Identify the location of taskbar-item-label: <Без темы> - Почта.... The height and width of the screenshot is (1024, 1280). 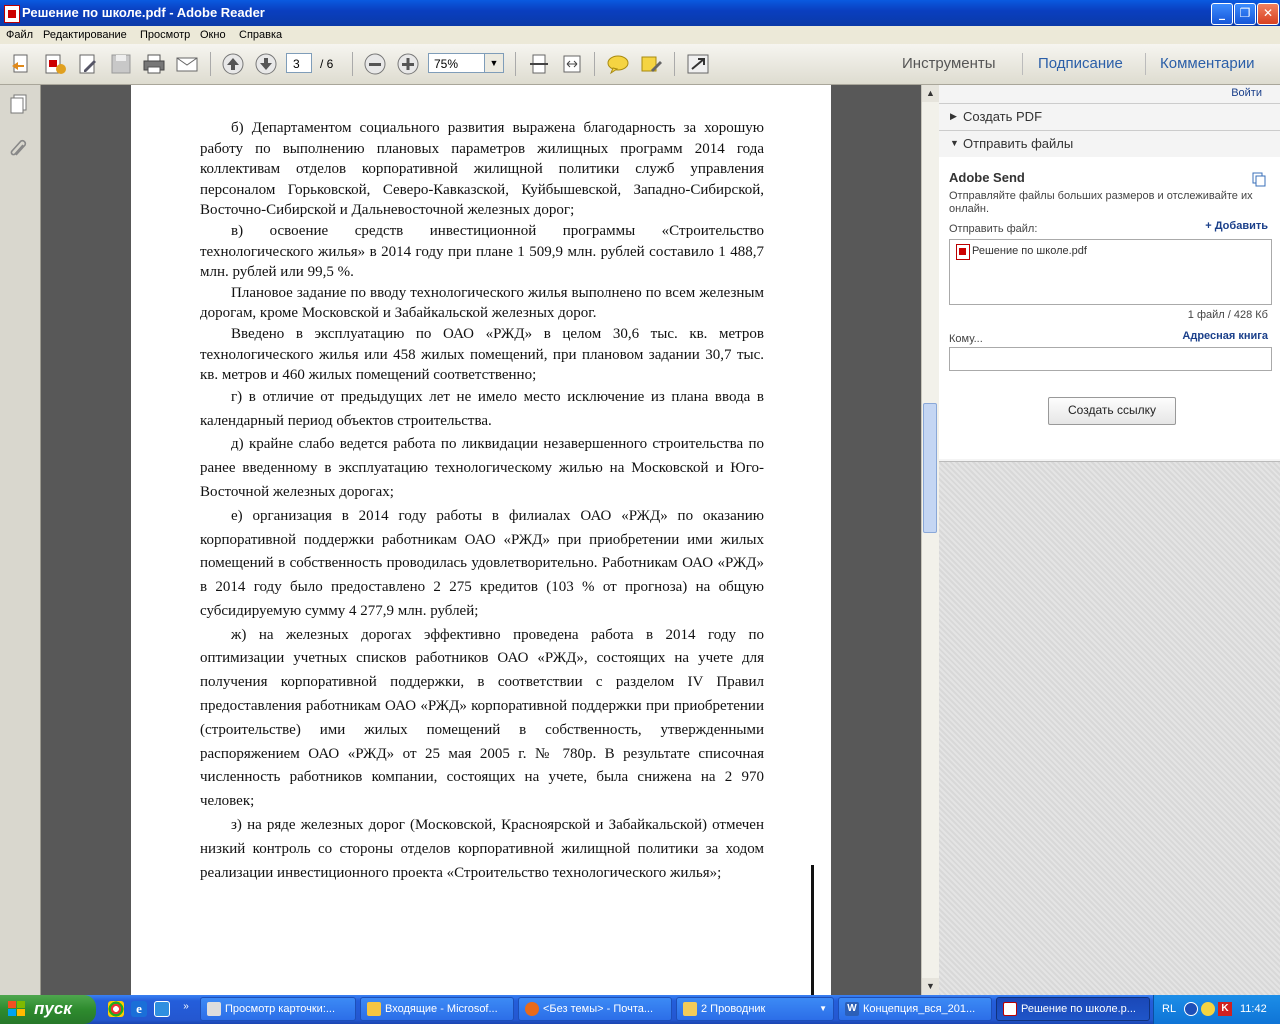
(598, 1009).